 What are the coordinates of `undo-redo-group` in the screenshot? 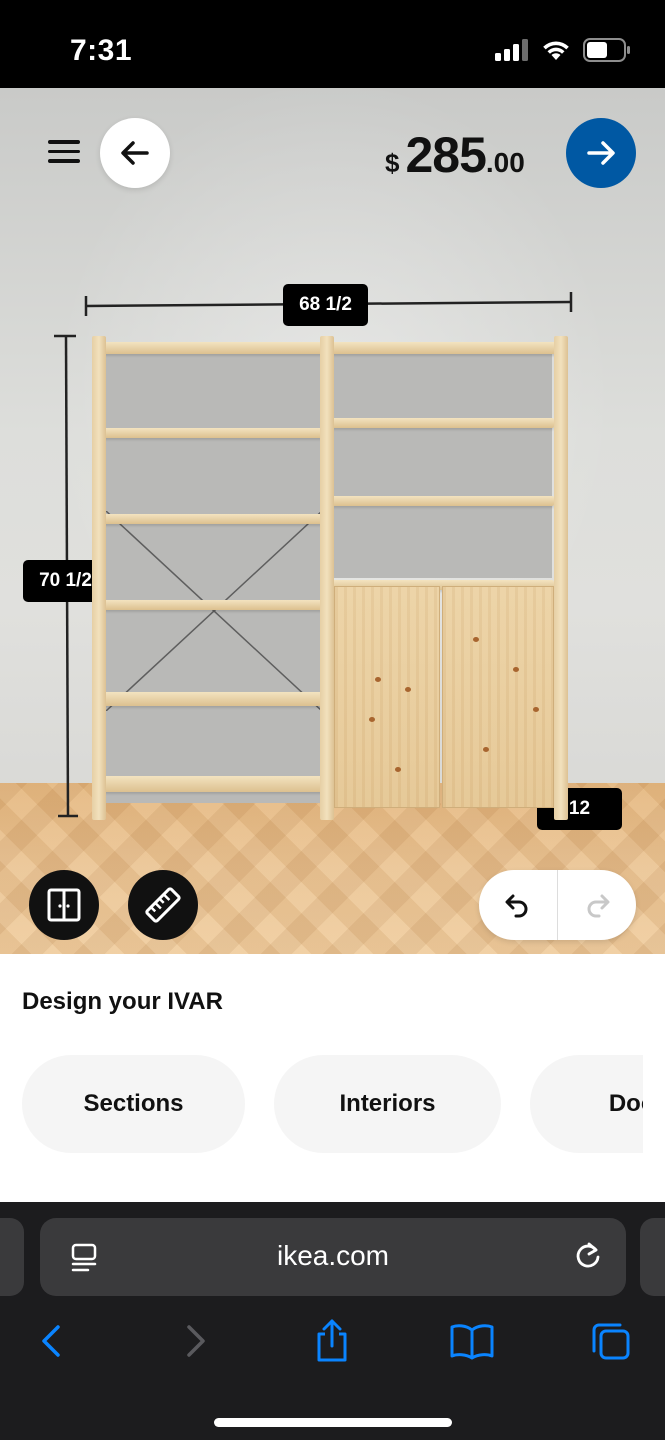 It's located at (557, 905).